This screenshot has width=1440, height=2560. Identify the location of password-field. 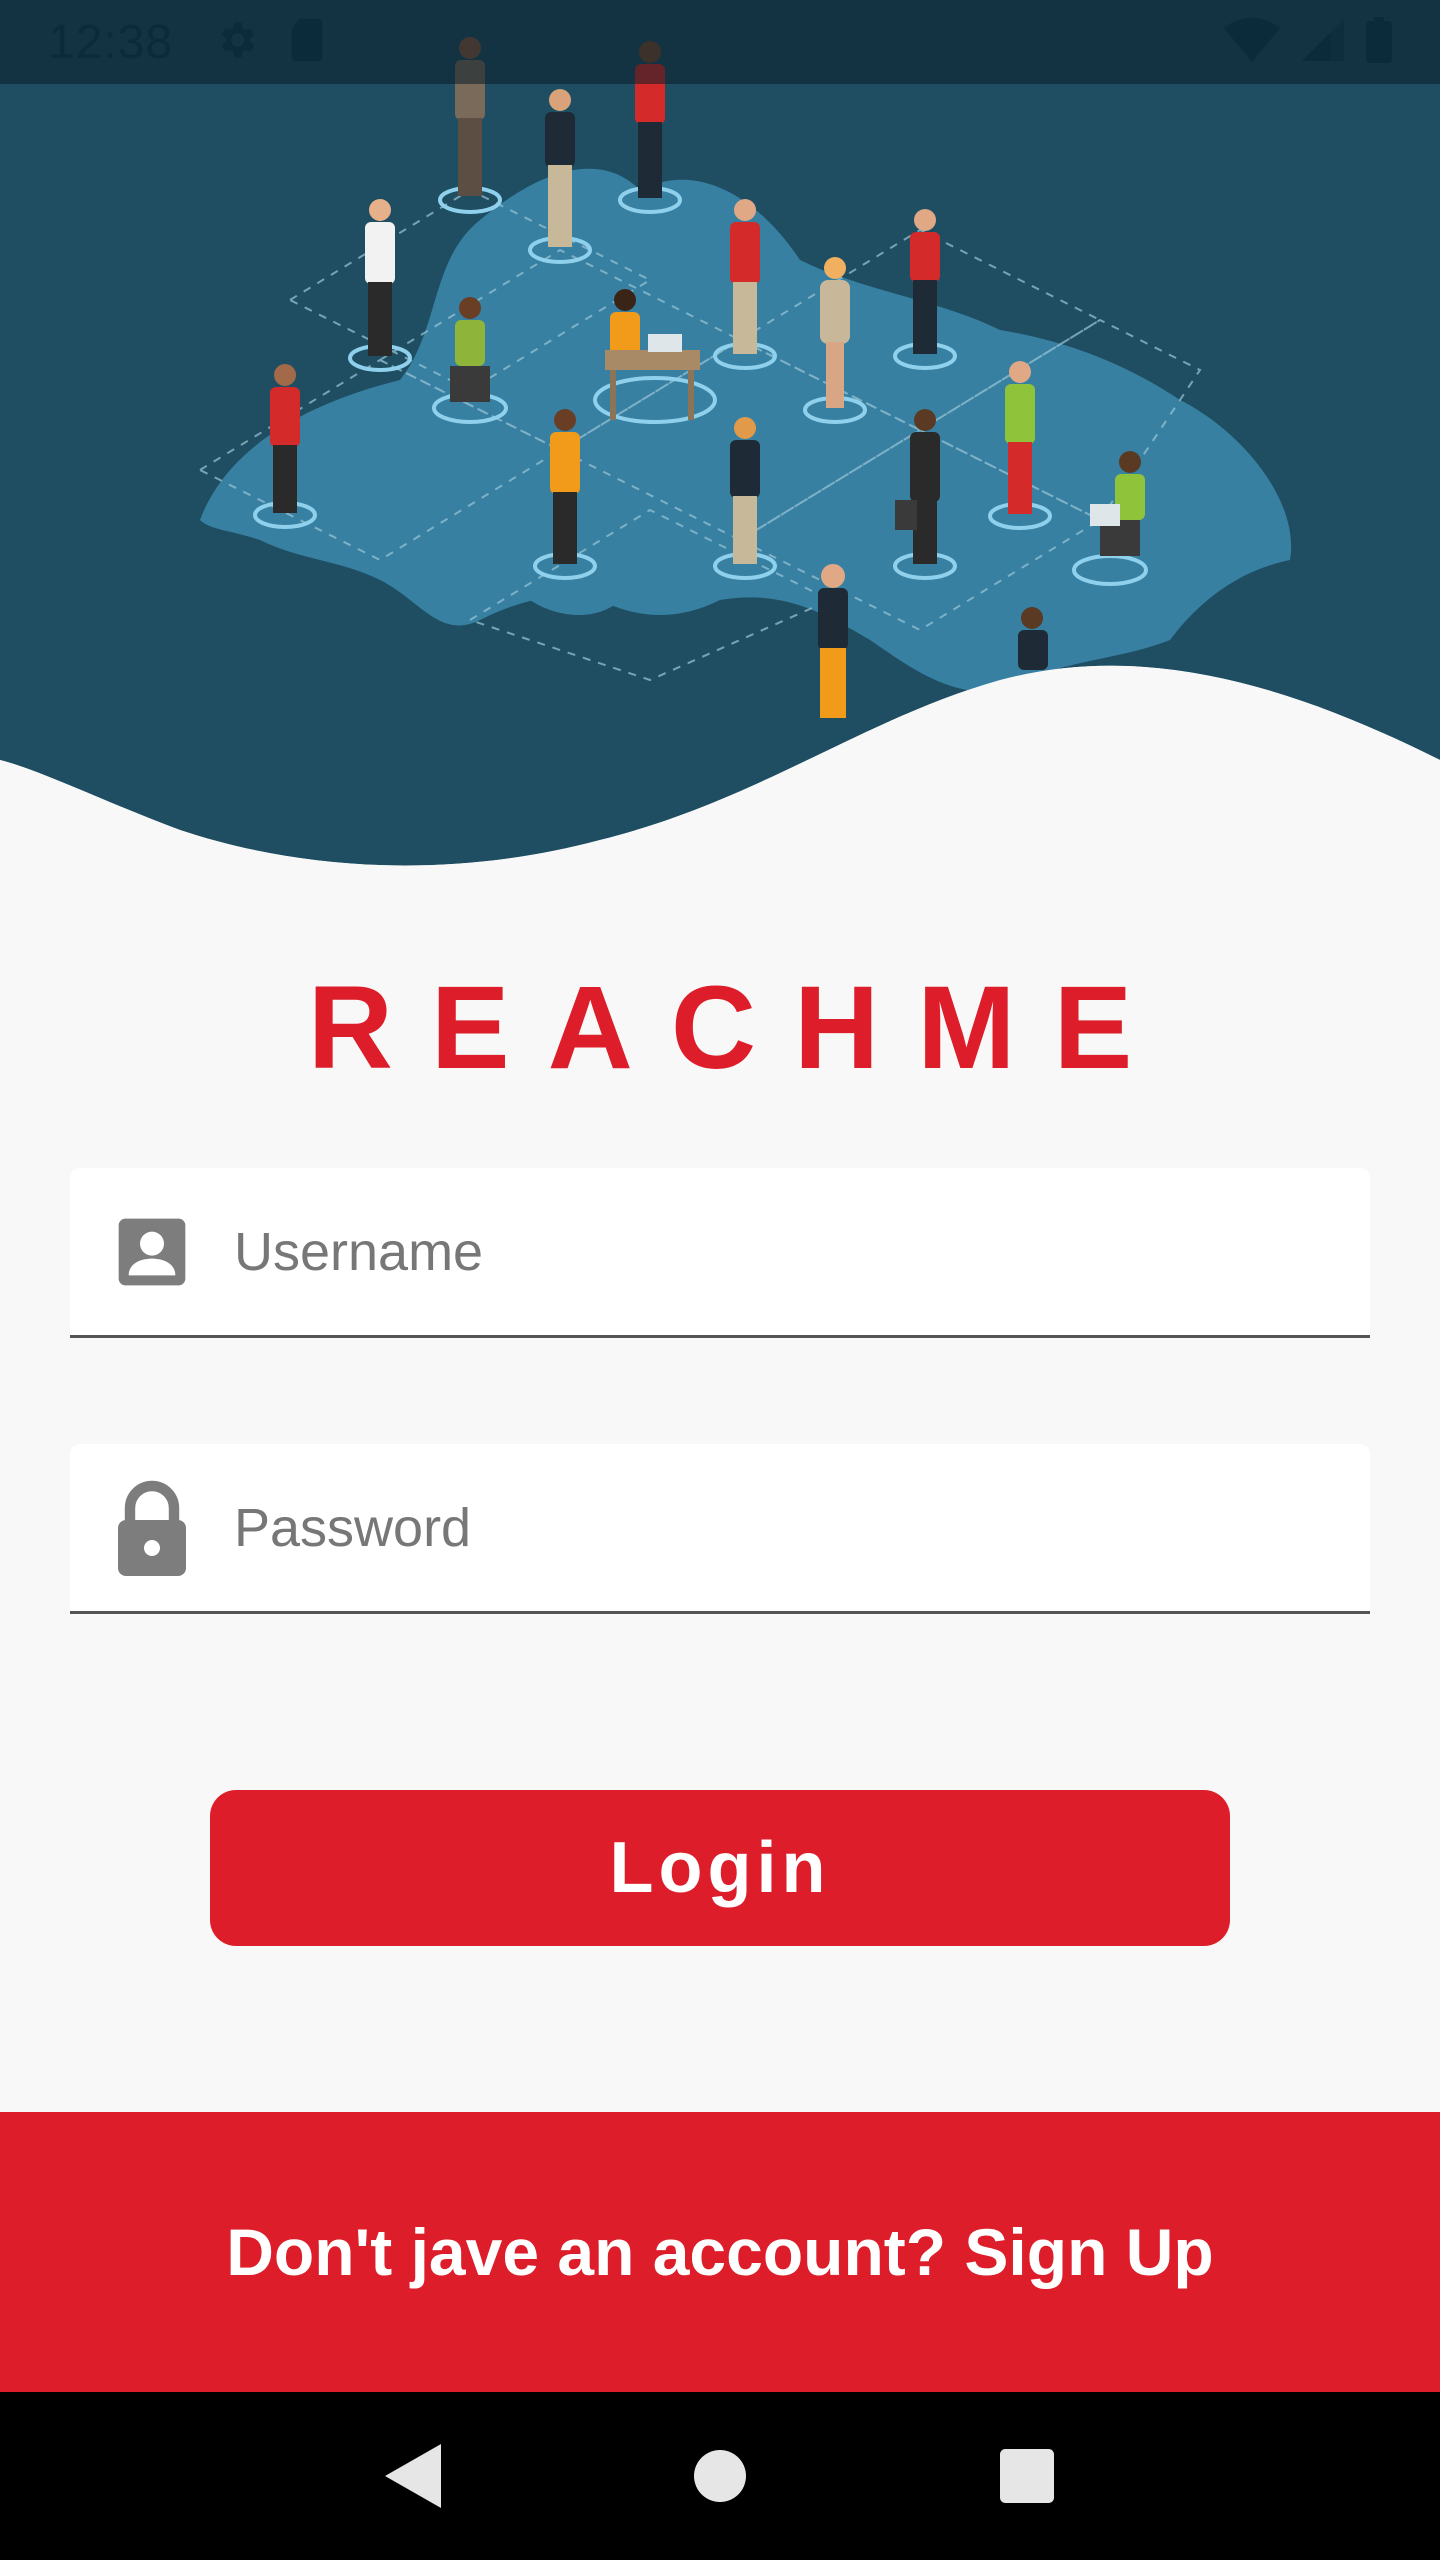
(720, 1529).